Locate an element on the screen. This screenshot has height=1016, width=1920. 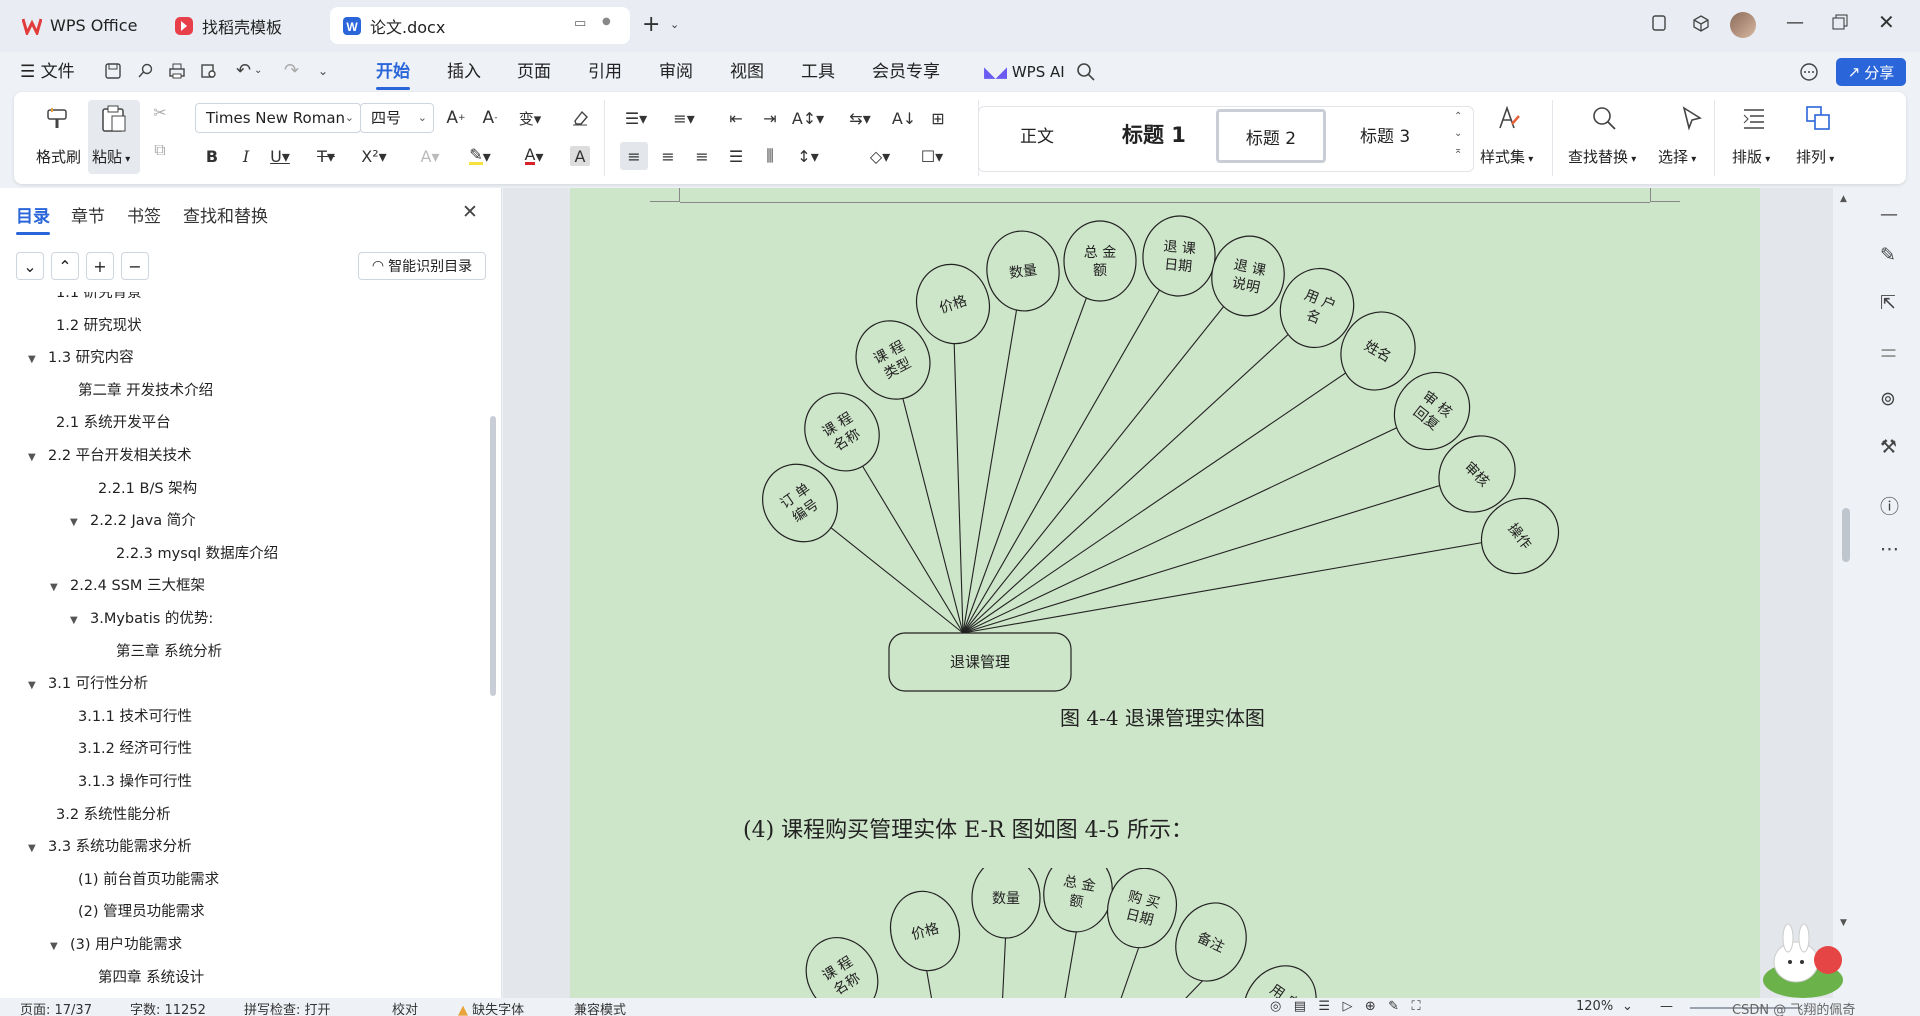
align-right-icon: ≡ is located at coordinates (702, 156).